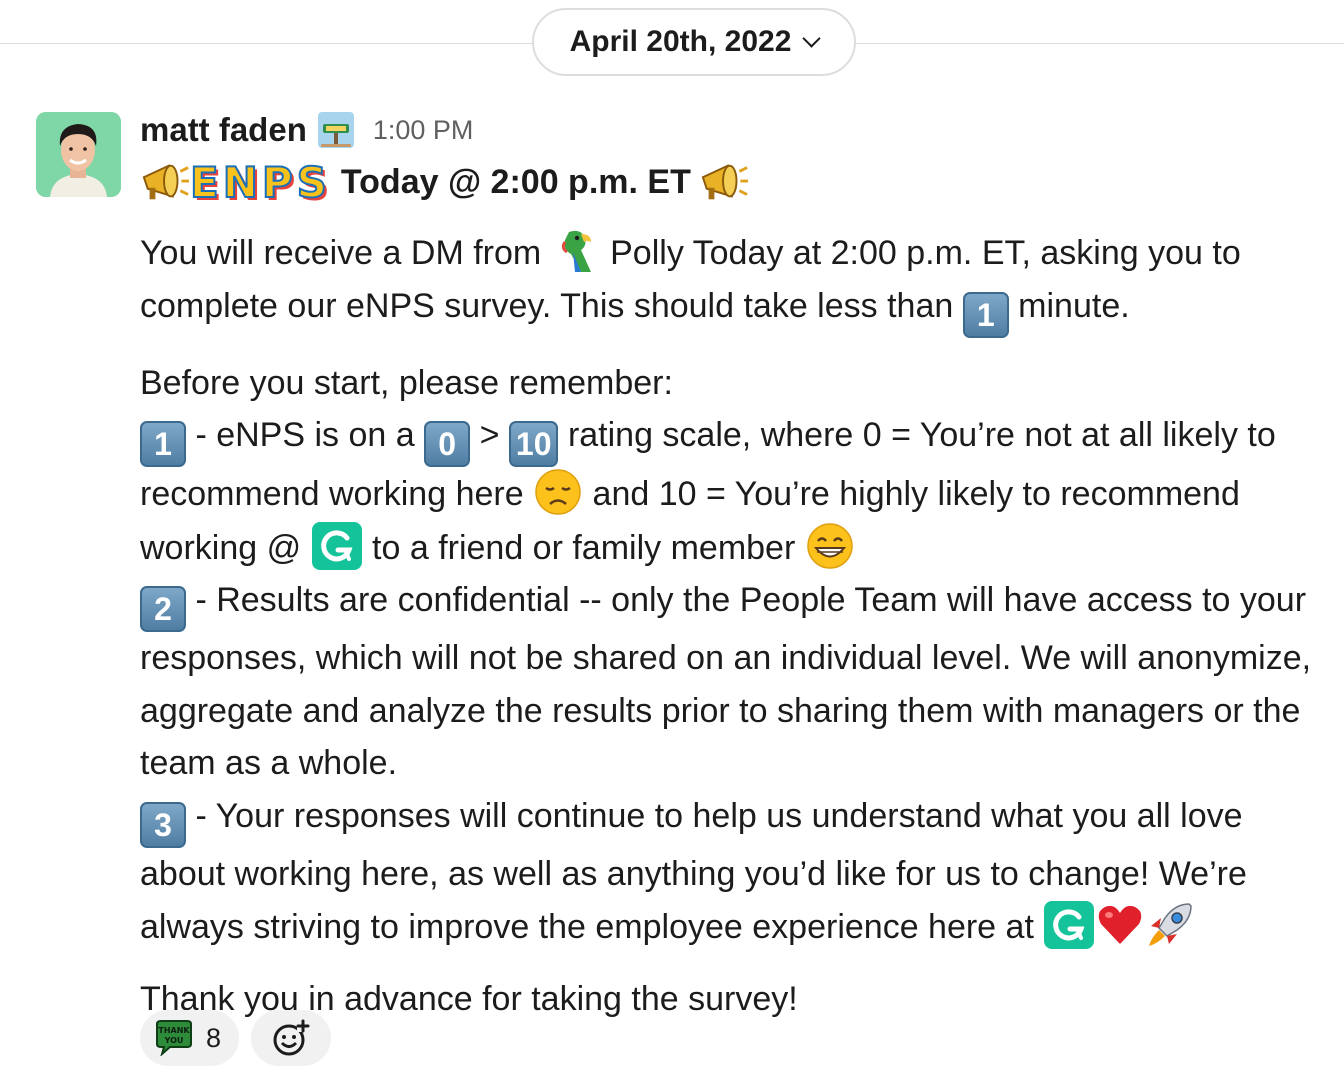 The height and width of the screenshot is (1092, 1344). Describe the element at coordinates (830, 545) in the screenshot. I see `grinning-face-icon` at that location.